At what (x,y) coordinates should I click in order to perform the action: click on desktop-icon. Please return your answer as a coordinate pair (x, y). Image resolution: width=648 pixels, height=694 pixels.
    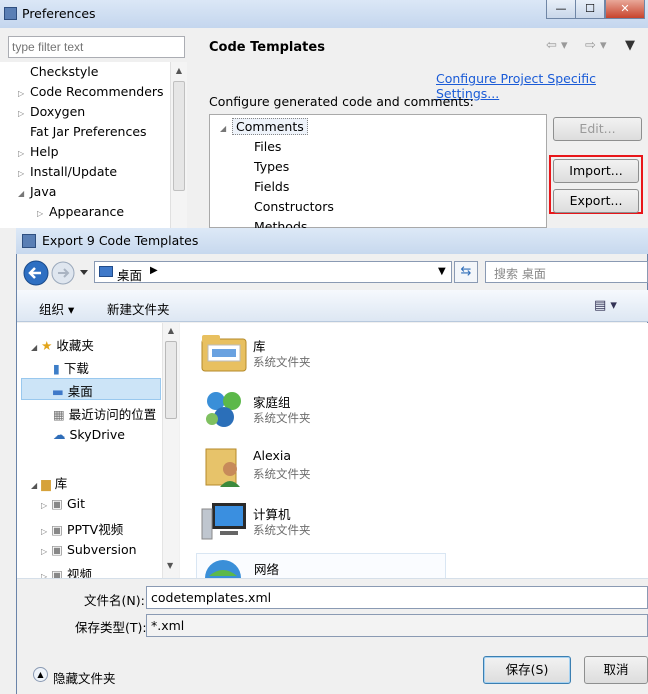
    Looking at the image, I should click on (106, 271).